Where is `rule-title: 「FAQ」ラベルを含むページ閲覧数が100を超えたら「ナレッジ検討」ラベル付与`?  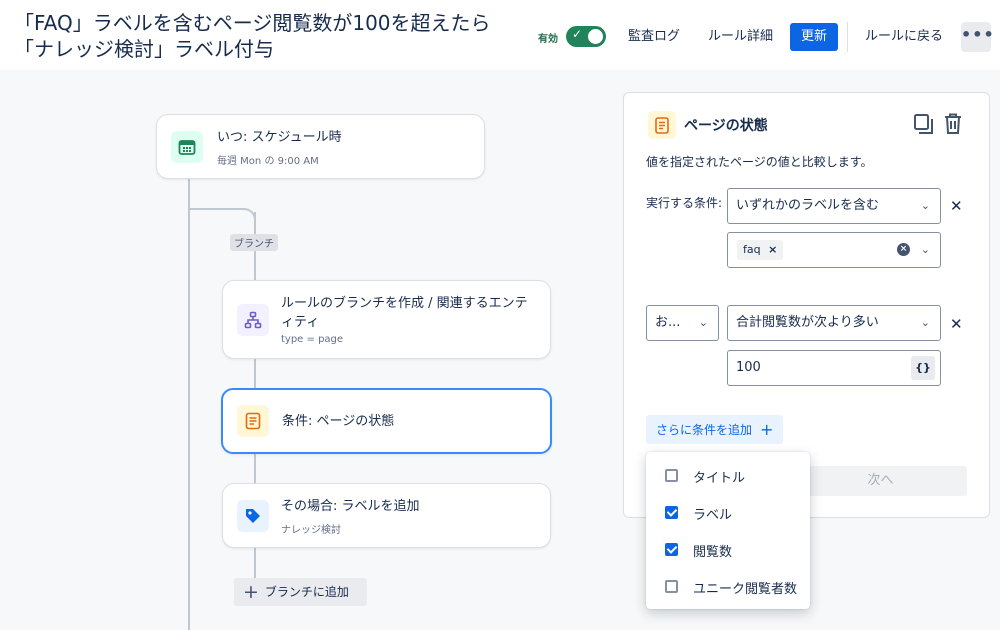 rule-title: 「FAQ」ラベルを含むページ閲覧数が100を超えたら「ナレッジ検討」ラベル付与 is located at coordinates (252, 36).